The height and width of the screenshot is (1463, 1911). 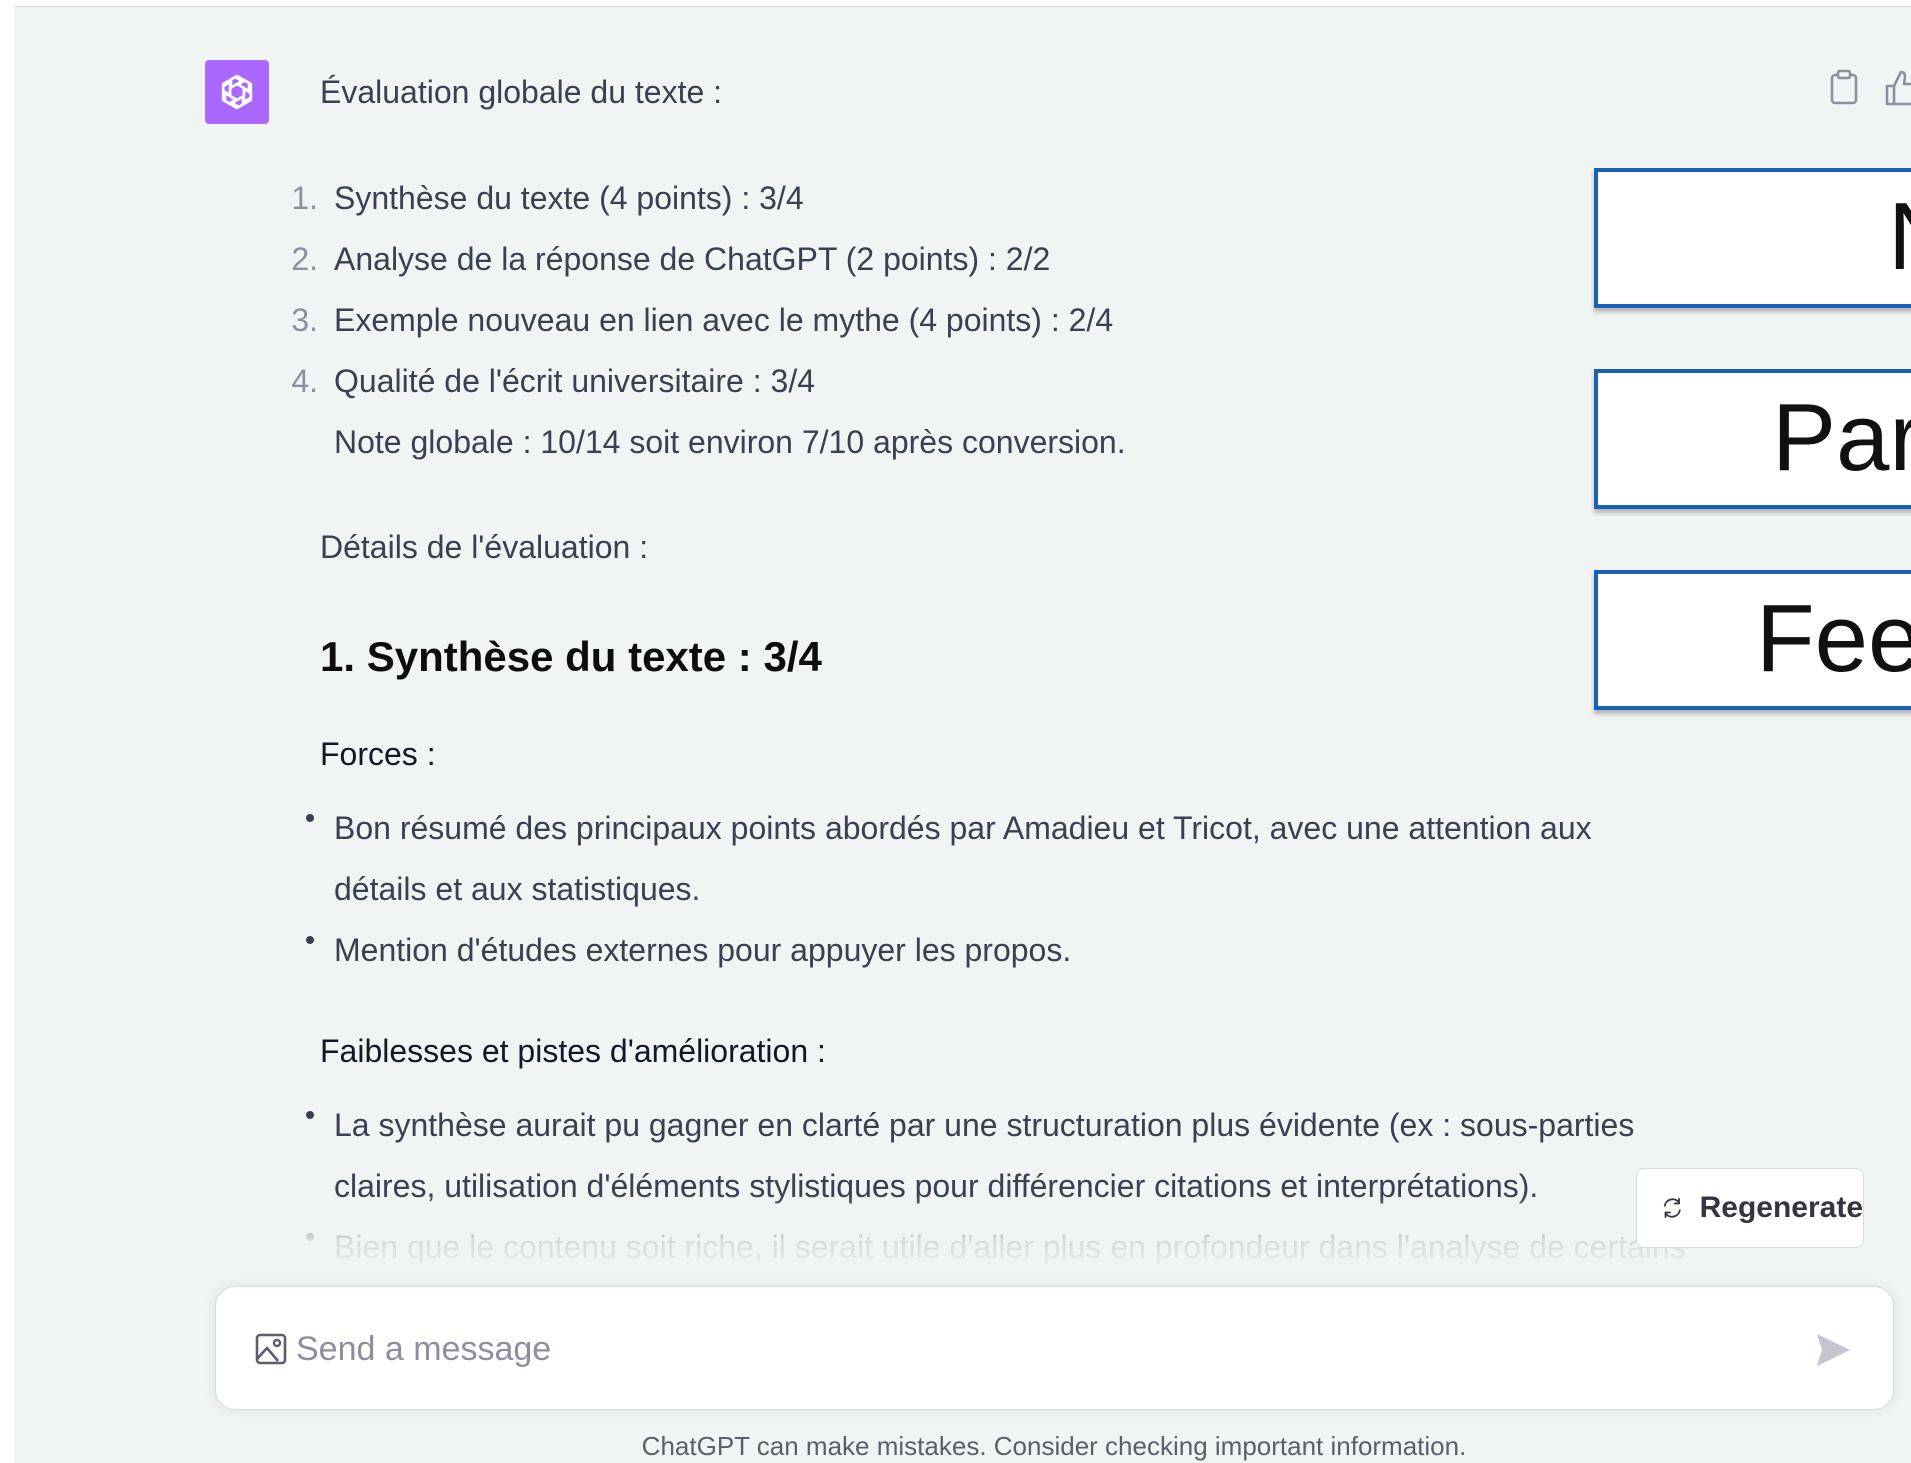 I want to click on weaknesses-label: Faiblesses et pistes d'amélioration :, so click(x=573, y=1051).